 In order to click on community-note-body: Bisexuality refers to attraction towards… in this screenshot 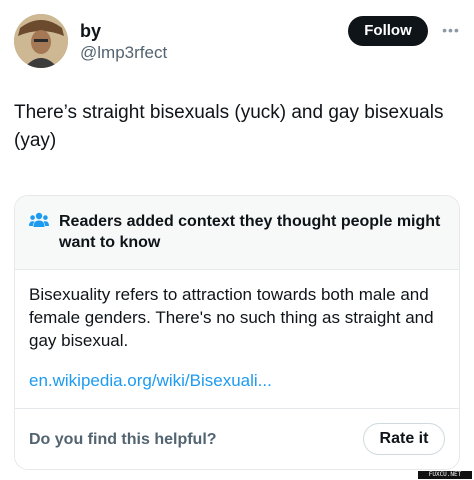, I will do `click(231, 317)`.